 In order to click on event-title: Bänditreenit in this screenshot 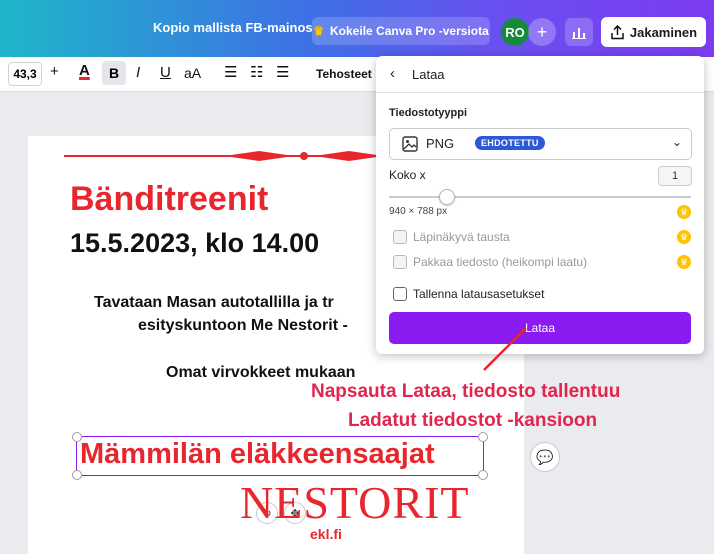, I will do `click(169, 199)`.